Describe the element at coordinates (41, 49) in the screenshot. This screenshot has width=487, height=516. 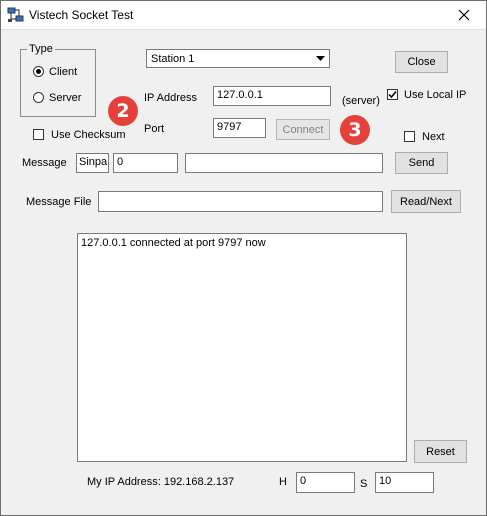
I see `type-group-legend: Type` at that location.